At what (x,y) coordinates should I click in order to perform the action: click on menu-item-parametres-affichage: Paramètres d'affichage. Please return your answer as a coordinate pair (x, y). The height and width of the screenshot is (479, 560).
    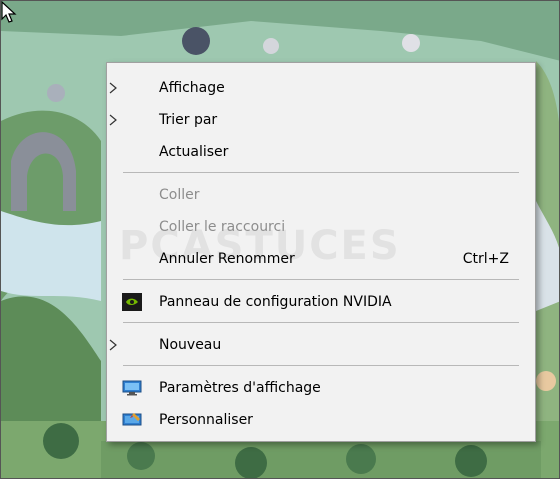
    Looking at the image, I should click on (321, 388).